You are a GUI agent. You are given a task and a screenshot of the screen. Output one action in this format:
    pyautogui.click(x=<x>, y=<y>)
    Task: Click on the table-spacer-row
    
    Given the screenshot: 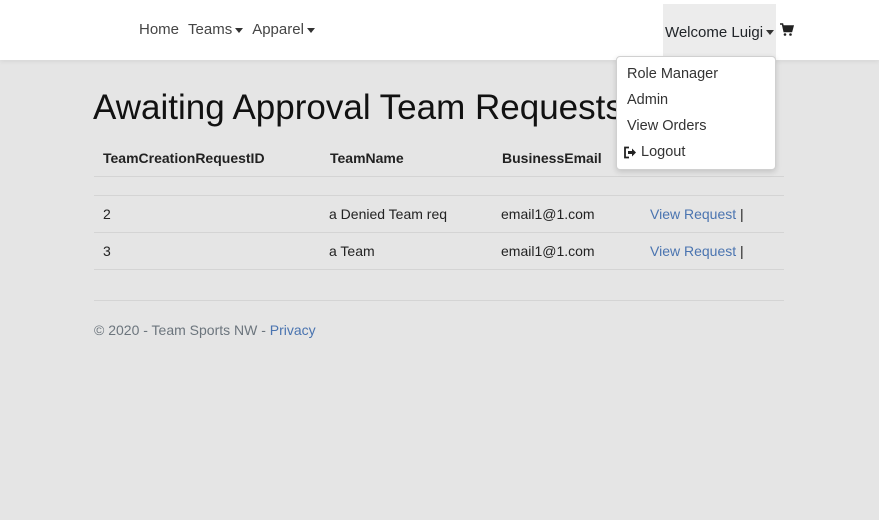 What is the action you would take?
    pyautogui.click(x=439, y=186)
    